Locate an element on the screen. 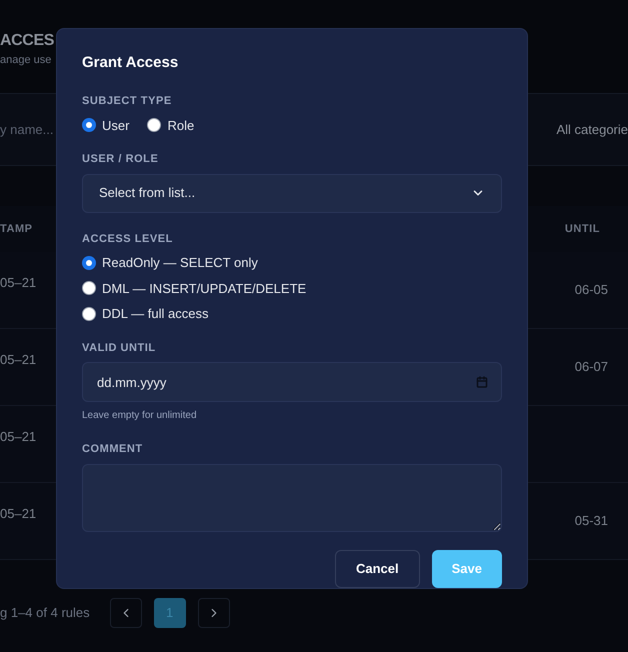 This screenshot has height=652, width=628. radio-label: DDL — full access is located at coordinates (155, 314).